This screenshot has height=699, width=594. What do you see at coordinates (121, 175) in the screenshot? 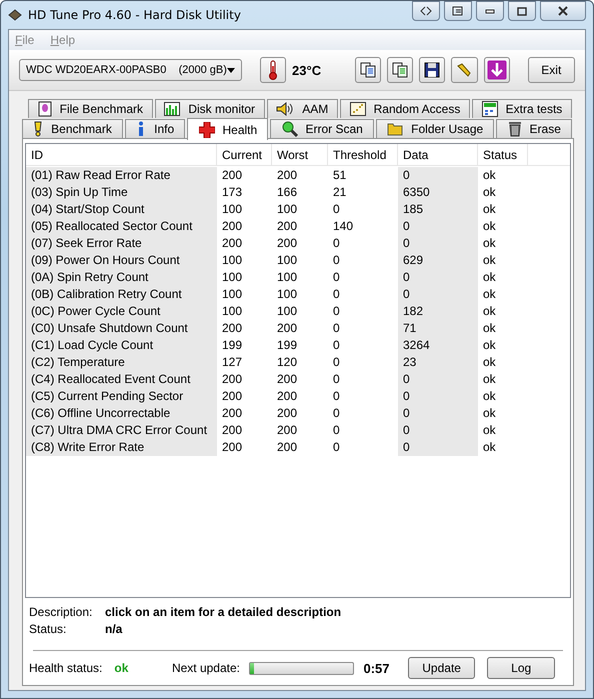
I see `table-cell: (01) Raw Read Error Rate` at bounding box center [121, 175].